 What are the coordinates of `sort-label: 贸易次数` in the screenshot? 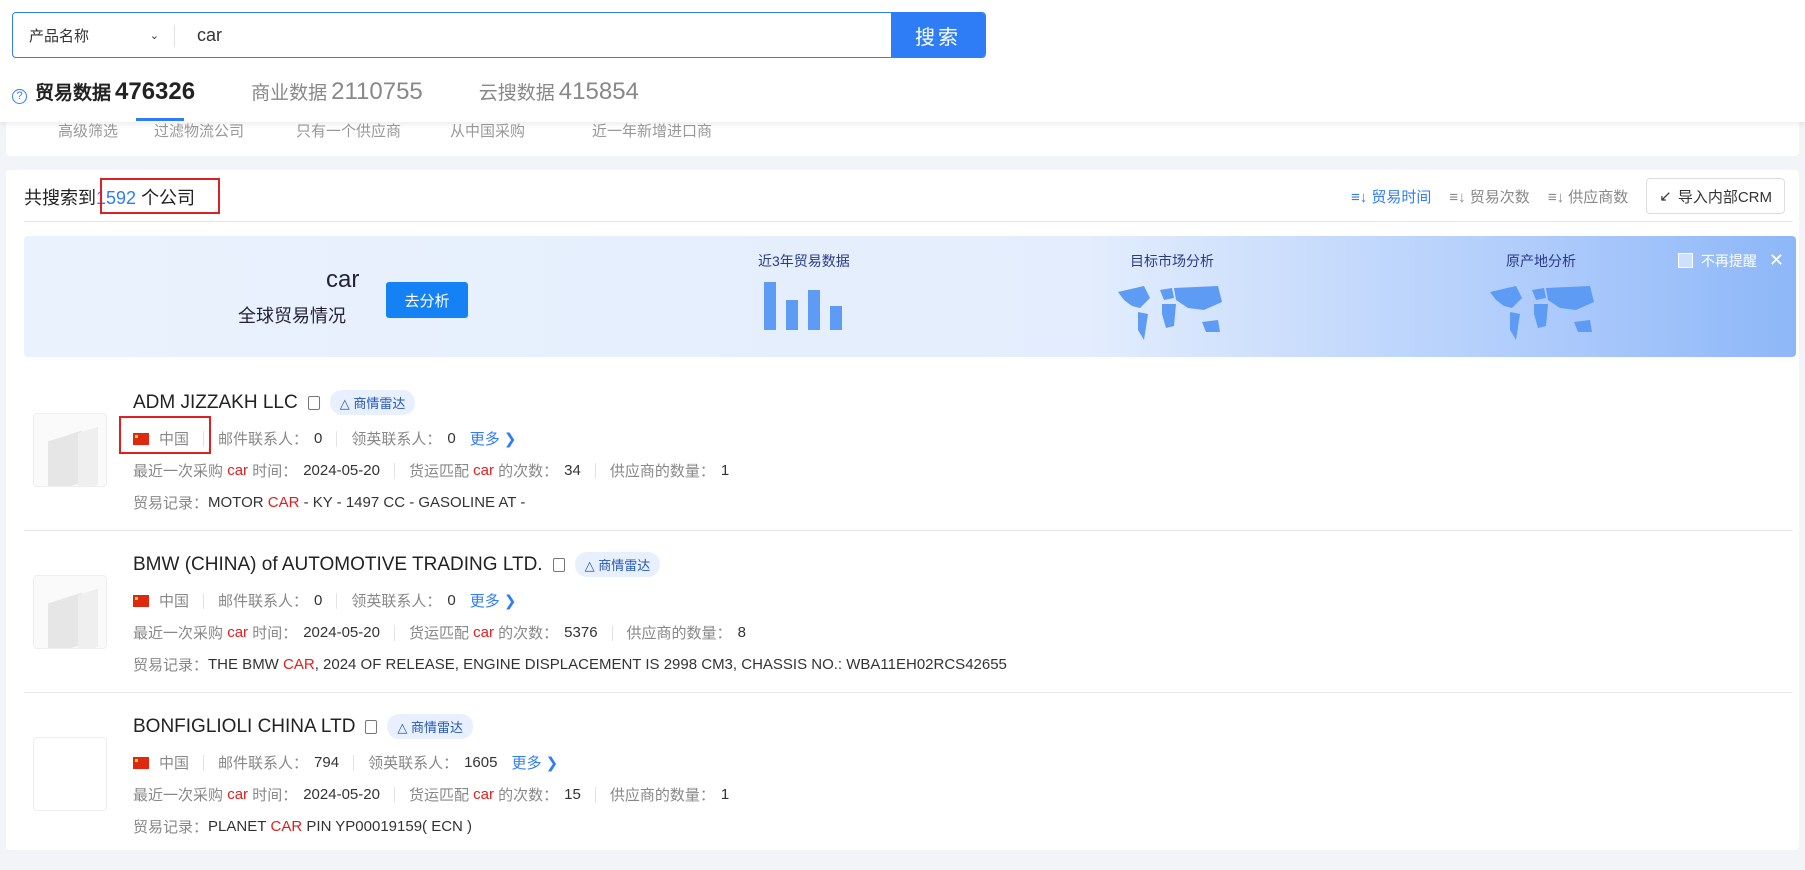 It's located at (1499, 197).